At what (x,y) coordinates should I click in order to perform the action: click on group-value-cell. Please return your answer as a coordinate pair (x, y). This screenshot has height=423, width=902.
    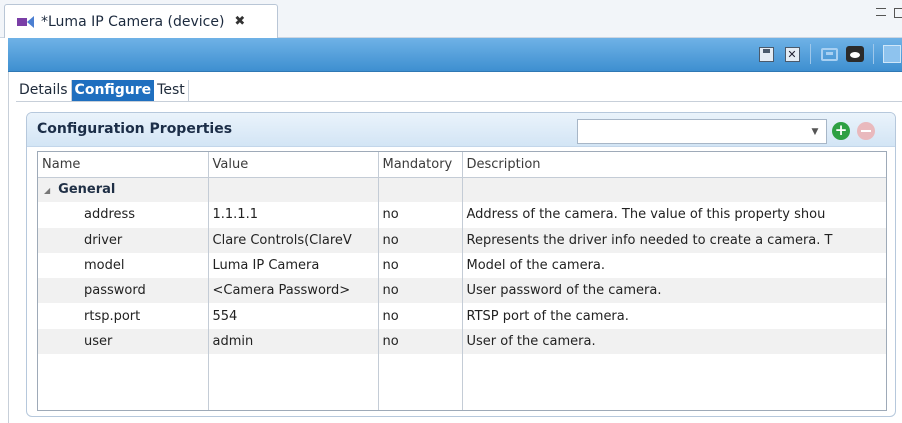
    Looking at the image, I should click on (293, 190).